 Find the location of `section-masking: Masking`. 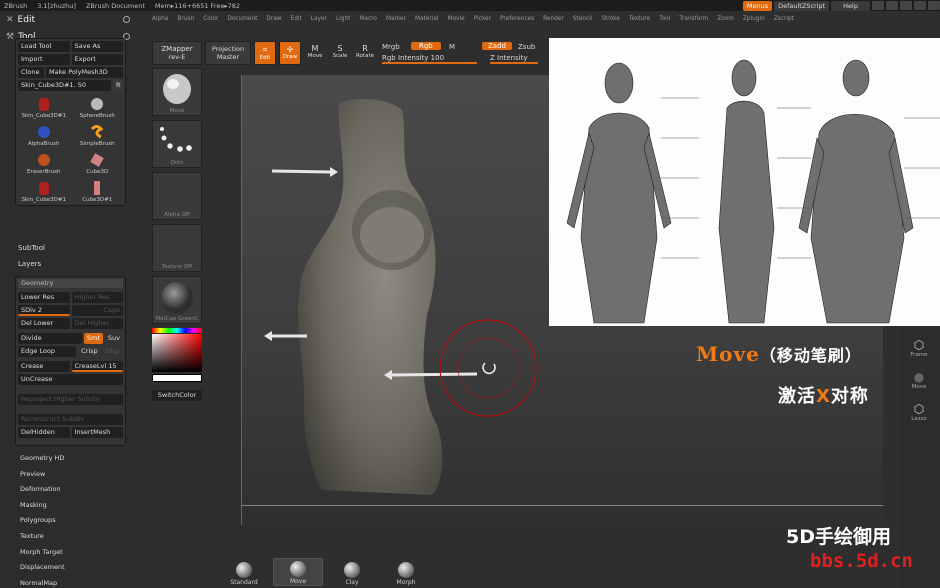

section-masking: Masking is located at coordinates (33, 505).